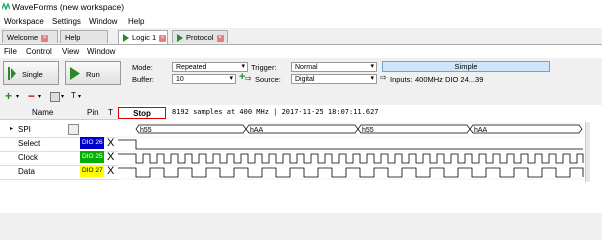  Describe the element at coordinates (587, 152) in the screenshot. I see `vertical-scrollbar` at that location.